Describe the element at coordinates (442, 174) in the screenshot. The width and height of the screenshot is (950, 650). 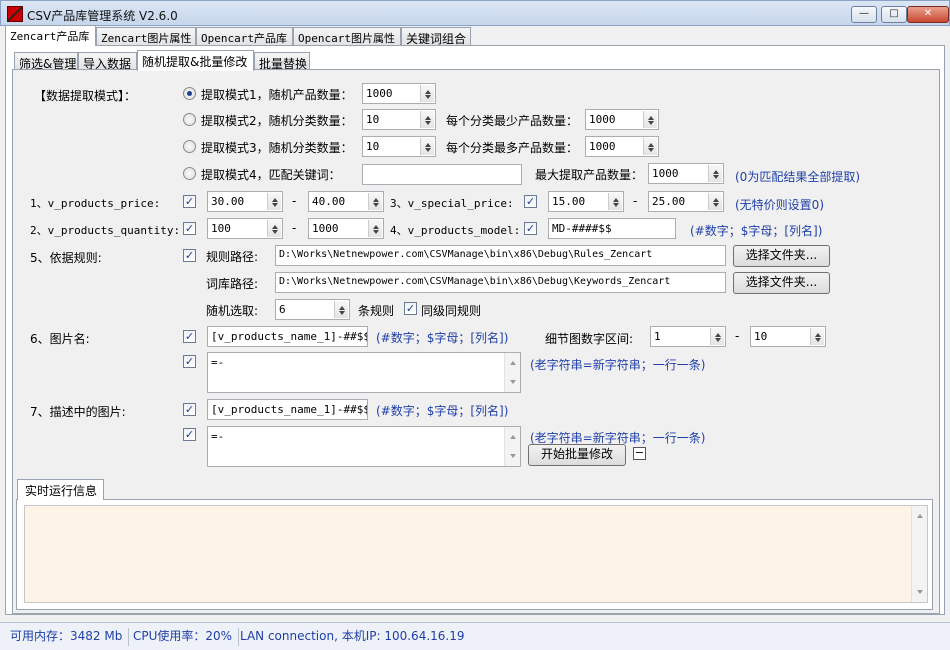
I see `mode4-keyword-input` at that location.